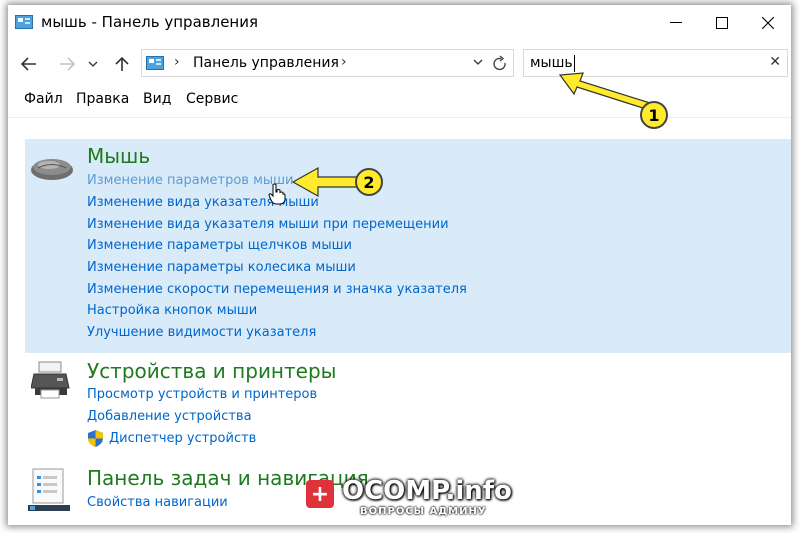 Image resolution: width=800 pixels, height=533 pixels. I want to click on mouse-icon, so click(52, 169).